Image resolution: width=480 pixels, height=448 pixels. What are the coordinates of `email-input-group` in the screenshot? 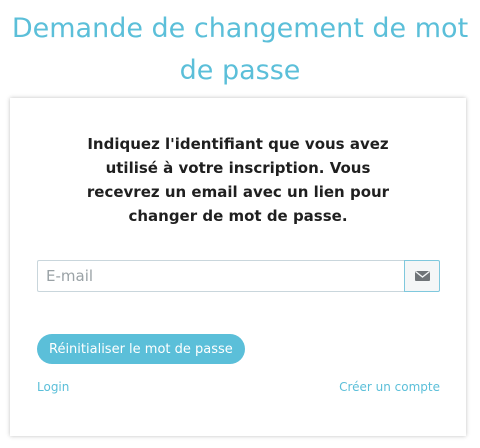 It's located at (238, 276).